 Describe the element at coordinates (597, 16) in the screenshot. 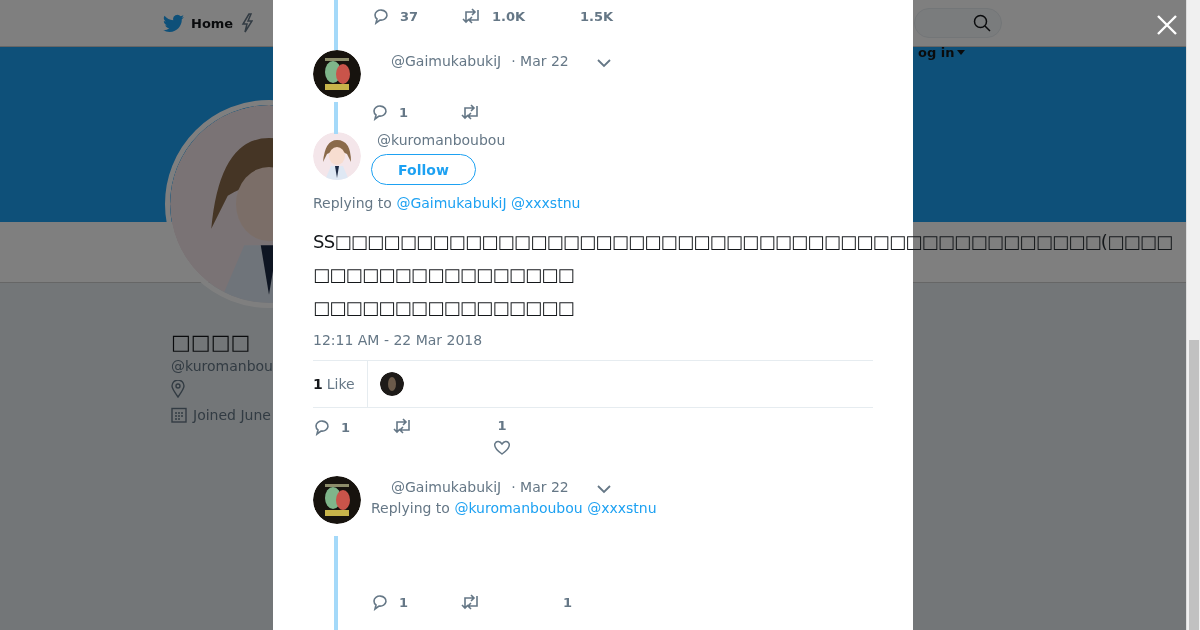

I see `count: 1.5K` at that location.